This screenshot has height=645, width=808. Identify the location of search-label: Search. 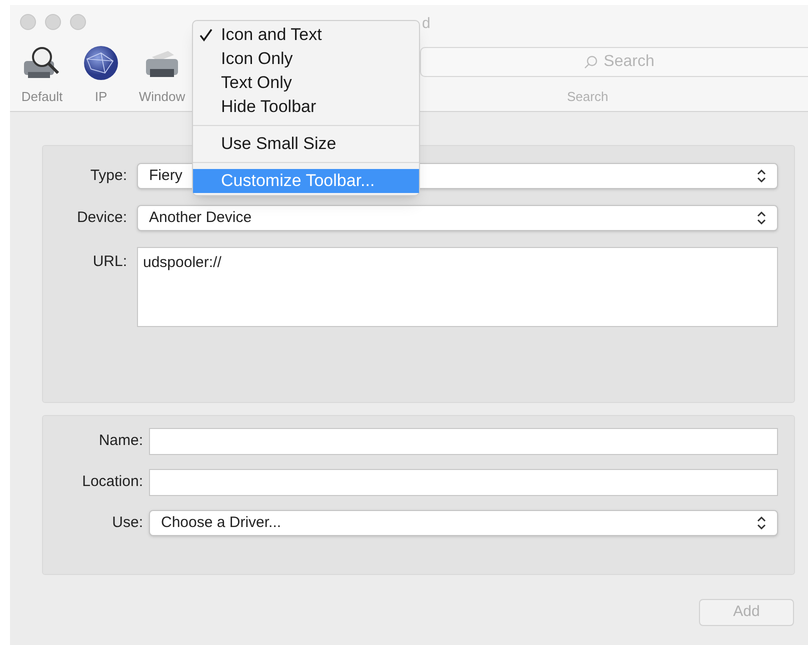
(587, 97).